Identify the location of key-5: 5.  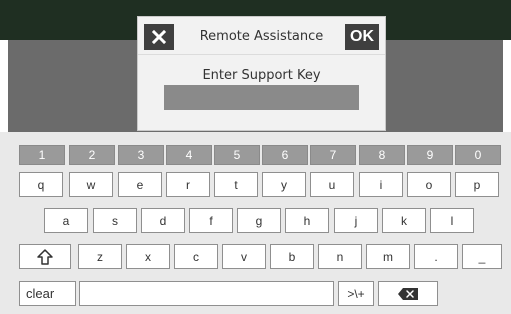
(237, 155).